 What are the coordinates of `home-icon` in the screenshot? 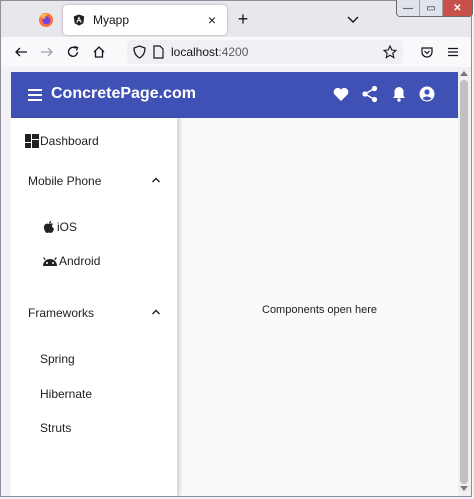 It's located at (99, 52).